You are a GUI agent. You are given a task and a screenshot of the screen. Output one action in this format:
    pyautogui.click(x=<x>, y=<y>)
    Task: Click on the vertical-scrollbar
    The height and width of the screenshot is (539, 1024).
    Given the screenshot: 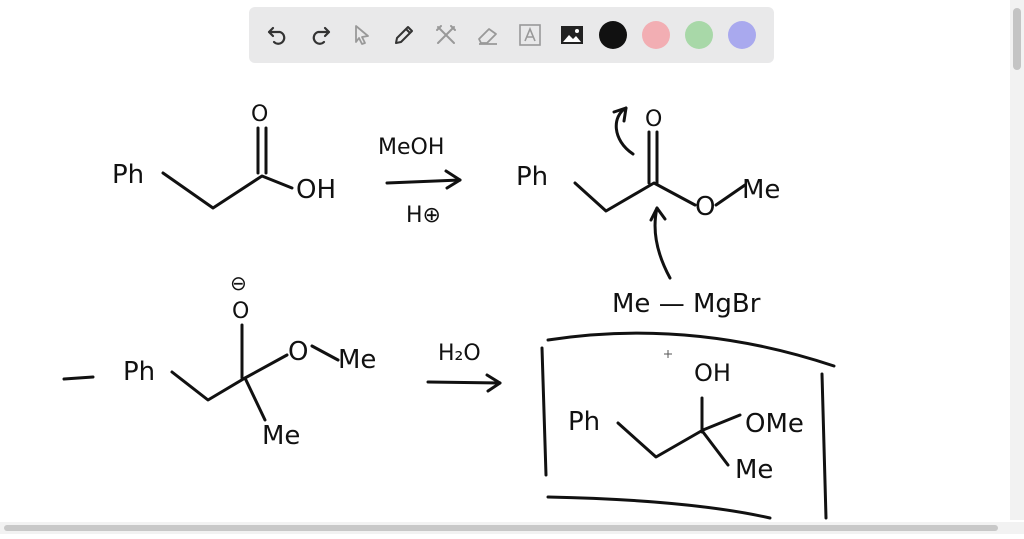 What is the action you would take?
    pyautogui.click(x=1017, y=260)
    